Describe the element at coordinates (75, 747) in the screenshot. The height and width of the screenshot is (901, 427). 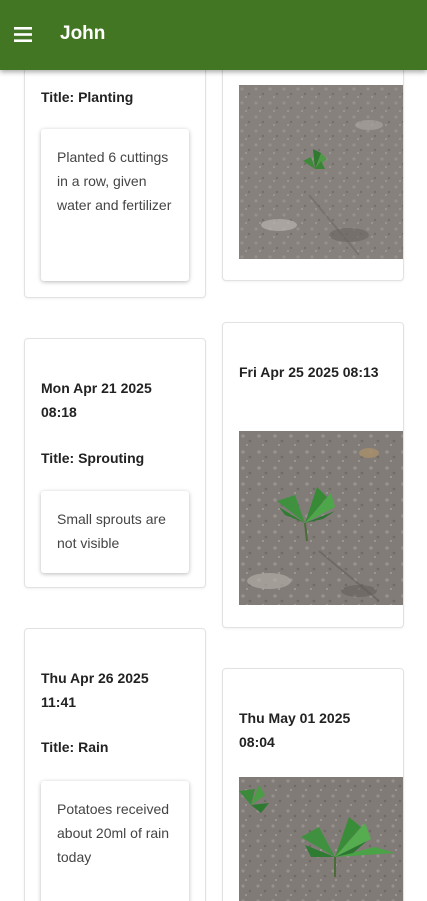
I see `card-title: Title: Rain` at that location.